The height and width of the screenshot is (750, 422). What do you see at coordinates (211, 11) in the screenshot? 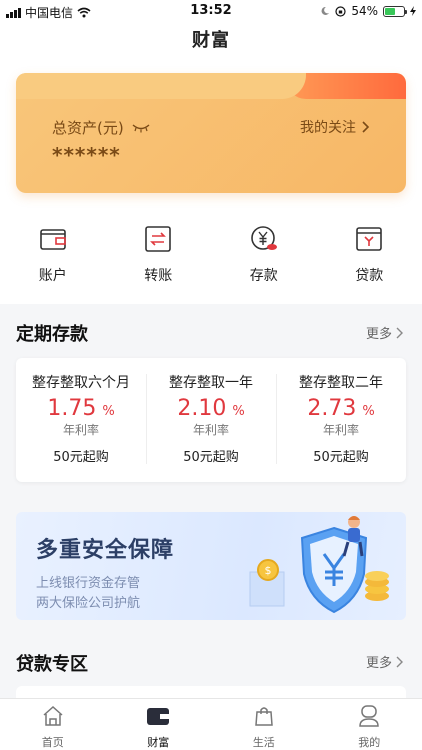
I see `status-bar: 中国电信 13:52 54%` at bounding box center [211, 11].